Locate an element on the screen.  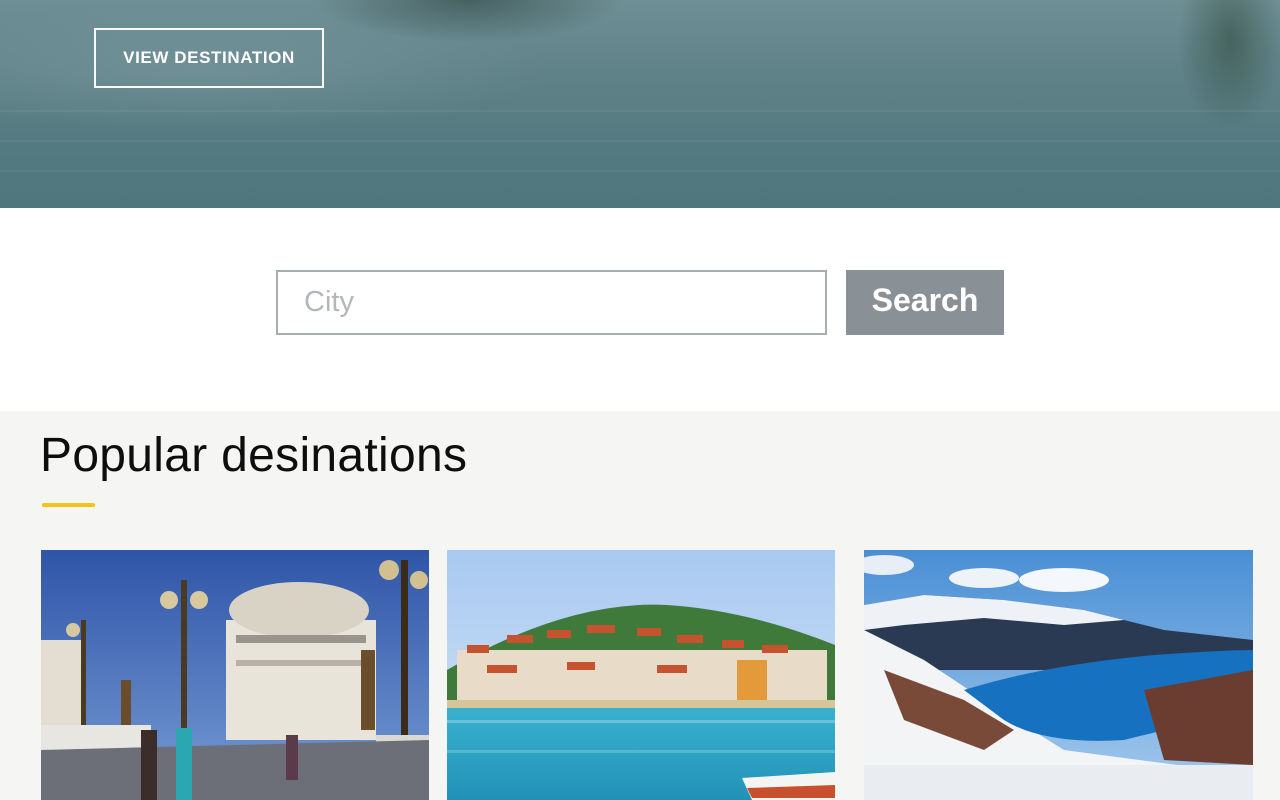
destination-card-skopje is located at coordinates (235, 675).